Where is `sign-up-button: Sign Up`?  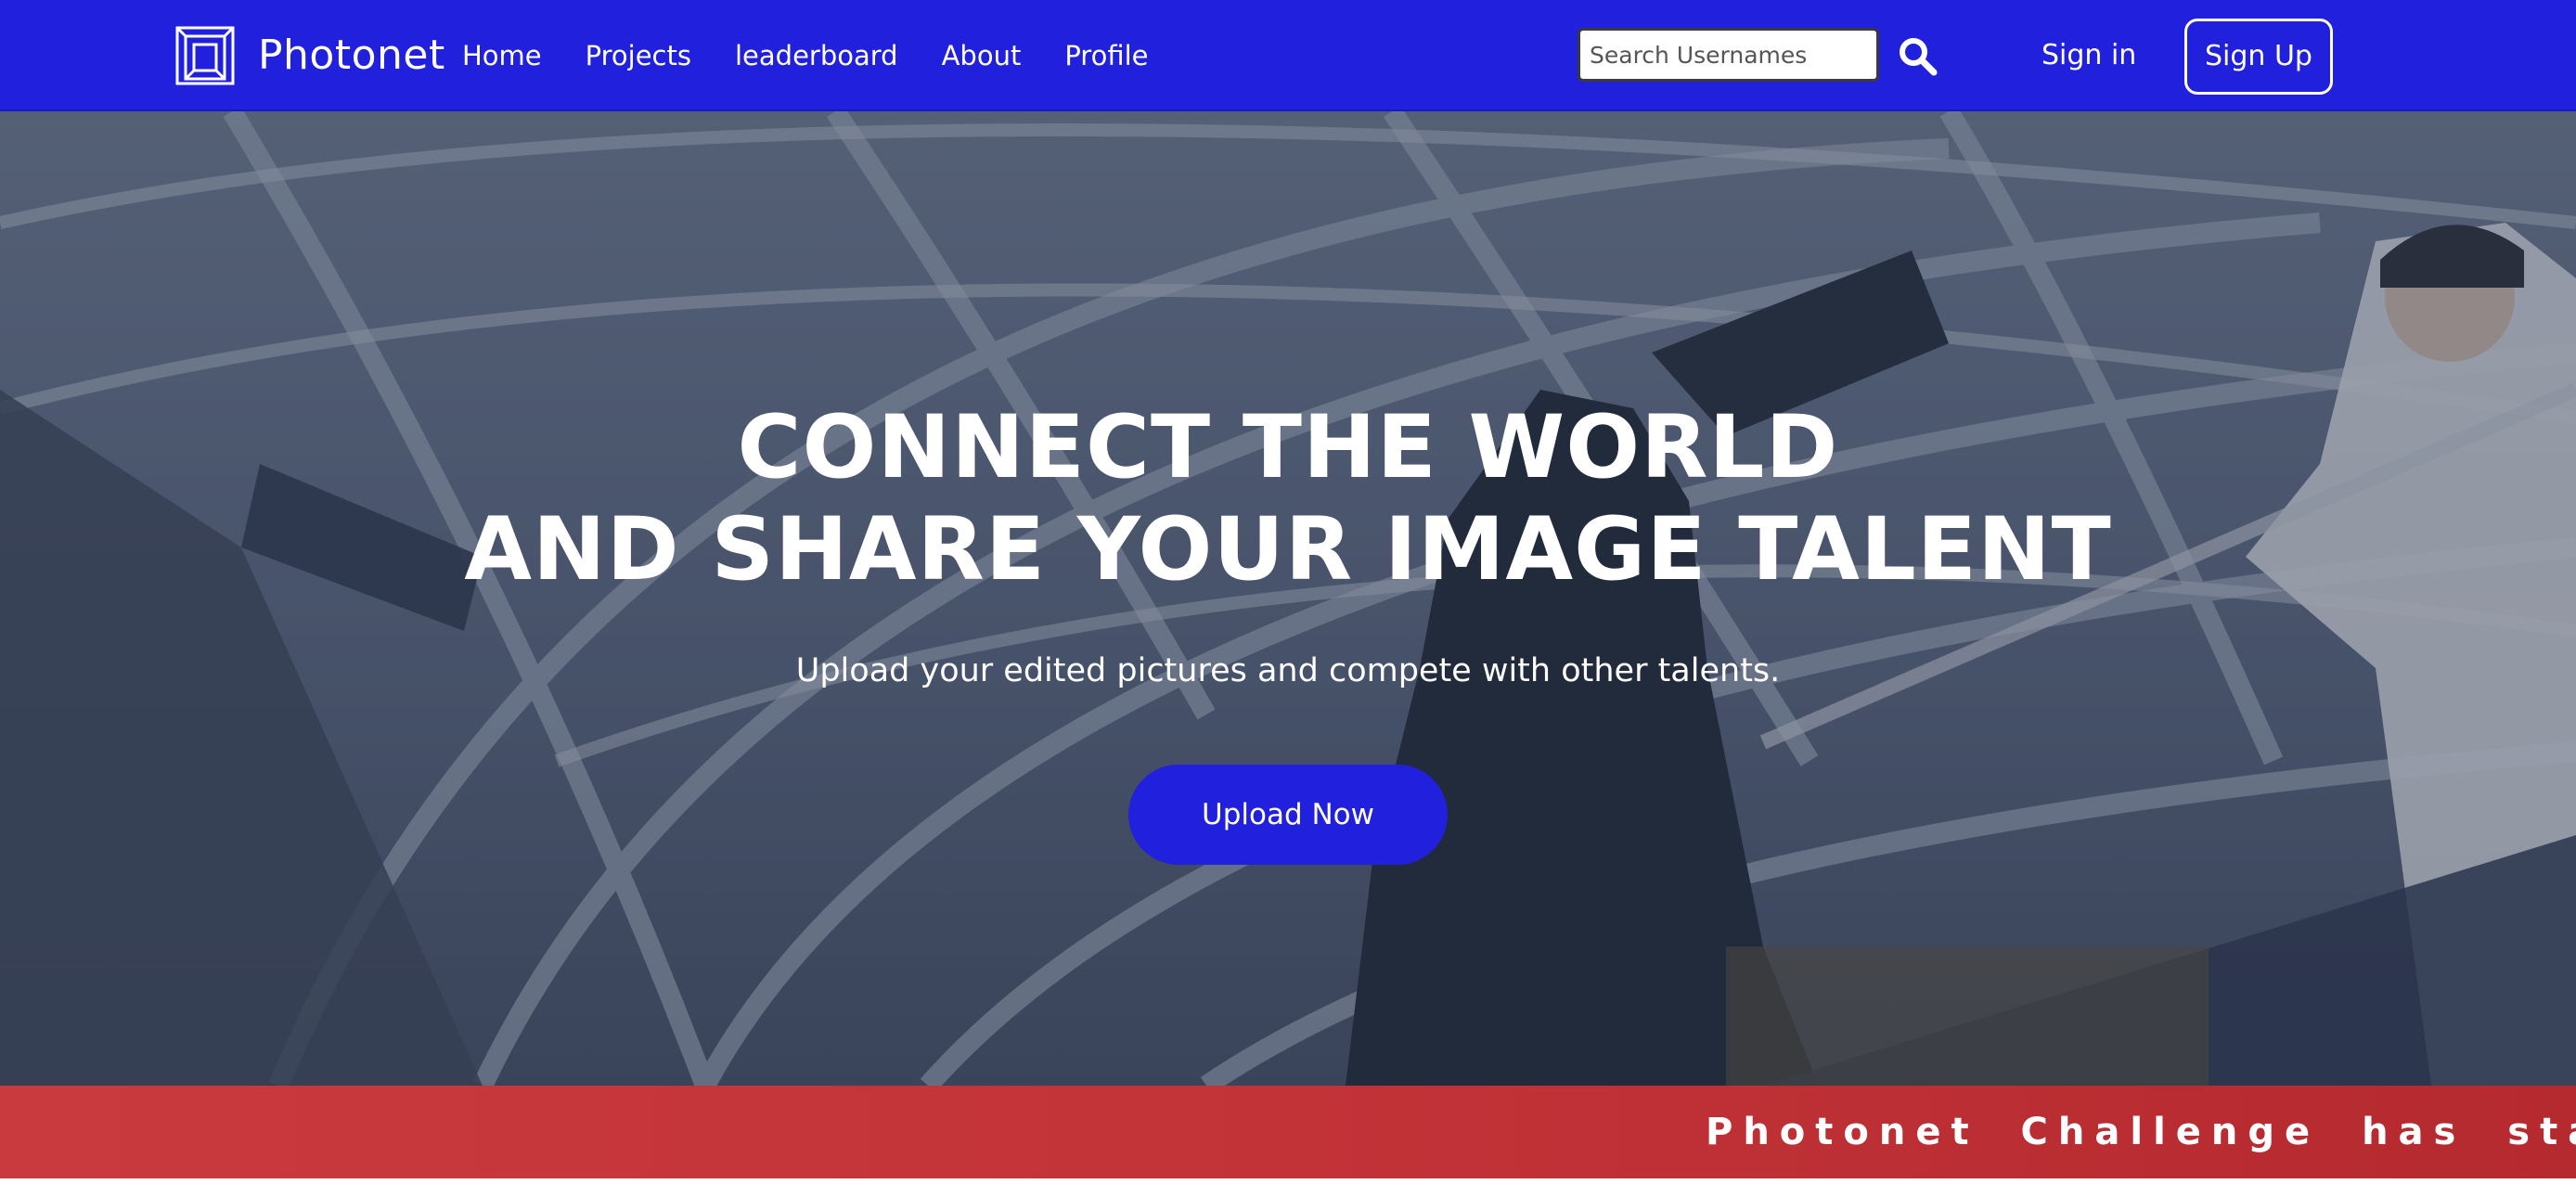 sign-up-button: Sign Up is located at coordinates (2258, 57).